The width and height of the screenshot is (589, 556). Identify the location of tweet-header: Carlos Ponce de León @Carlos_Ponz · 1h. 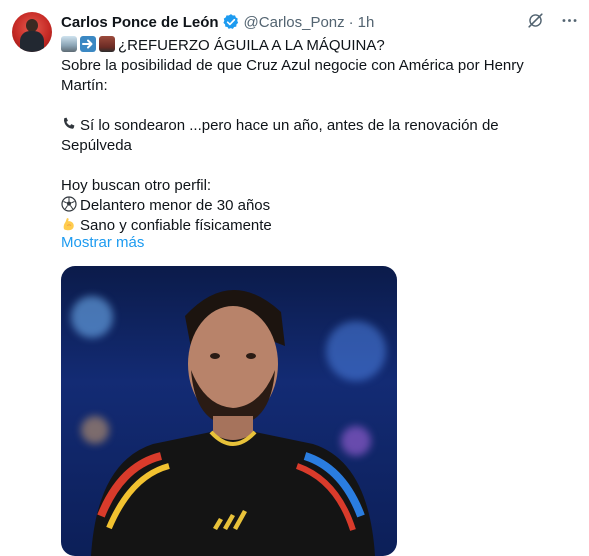
(217, 22).